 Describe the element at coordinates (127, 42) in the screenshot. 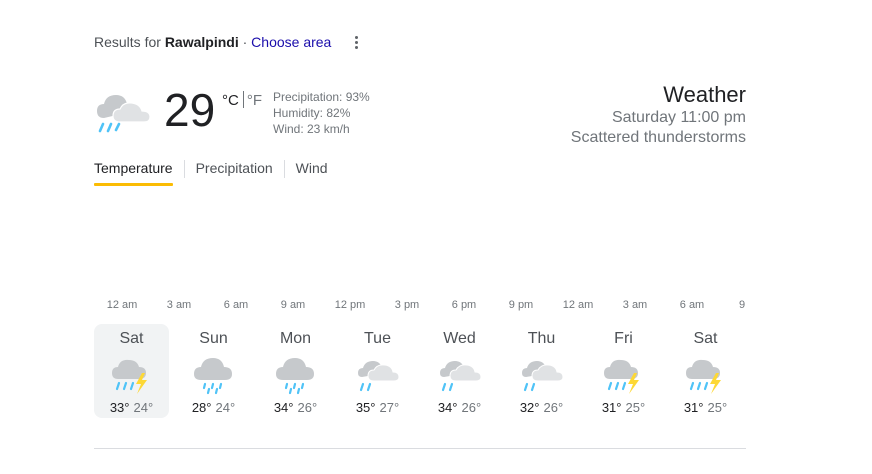

I see `results-prefix: Results for` at that location.